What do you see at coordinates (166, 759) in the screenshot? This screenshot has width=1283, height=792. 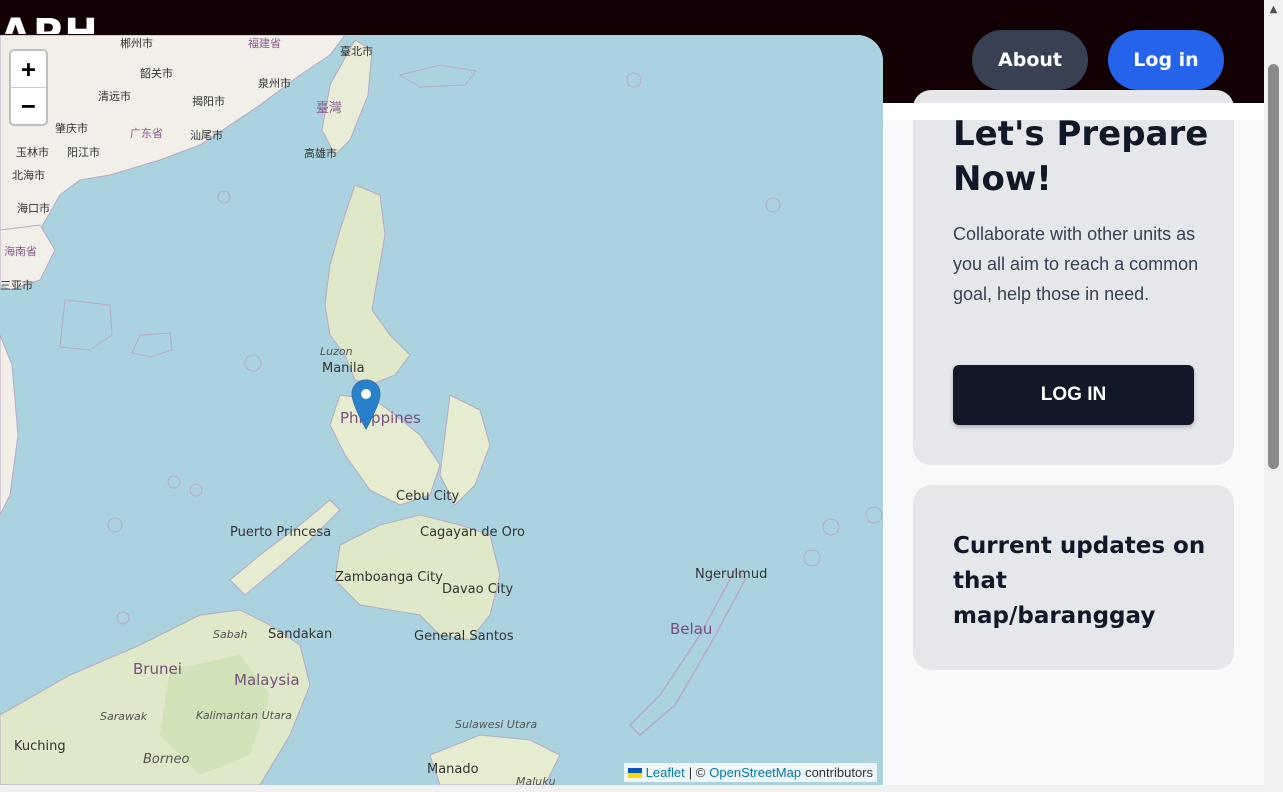 I see `map-label: Borneo` at bounding box center [166, 759].